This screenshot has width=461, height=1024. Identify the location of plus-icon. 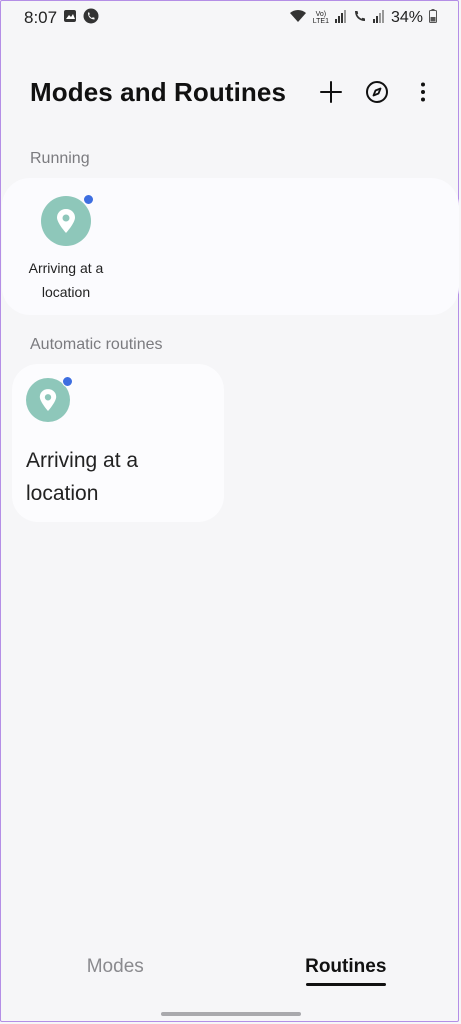
(331, 92).